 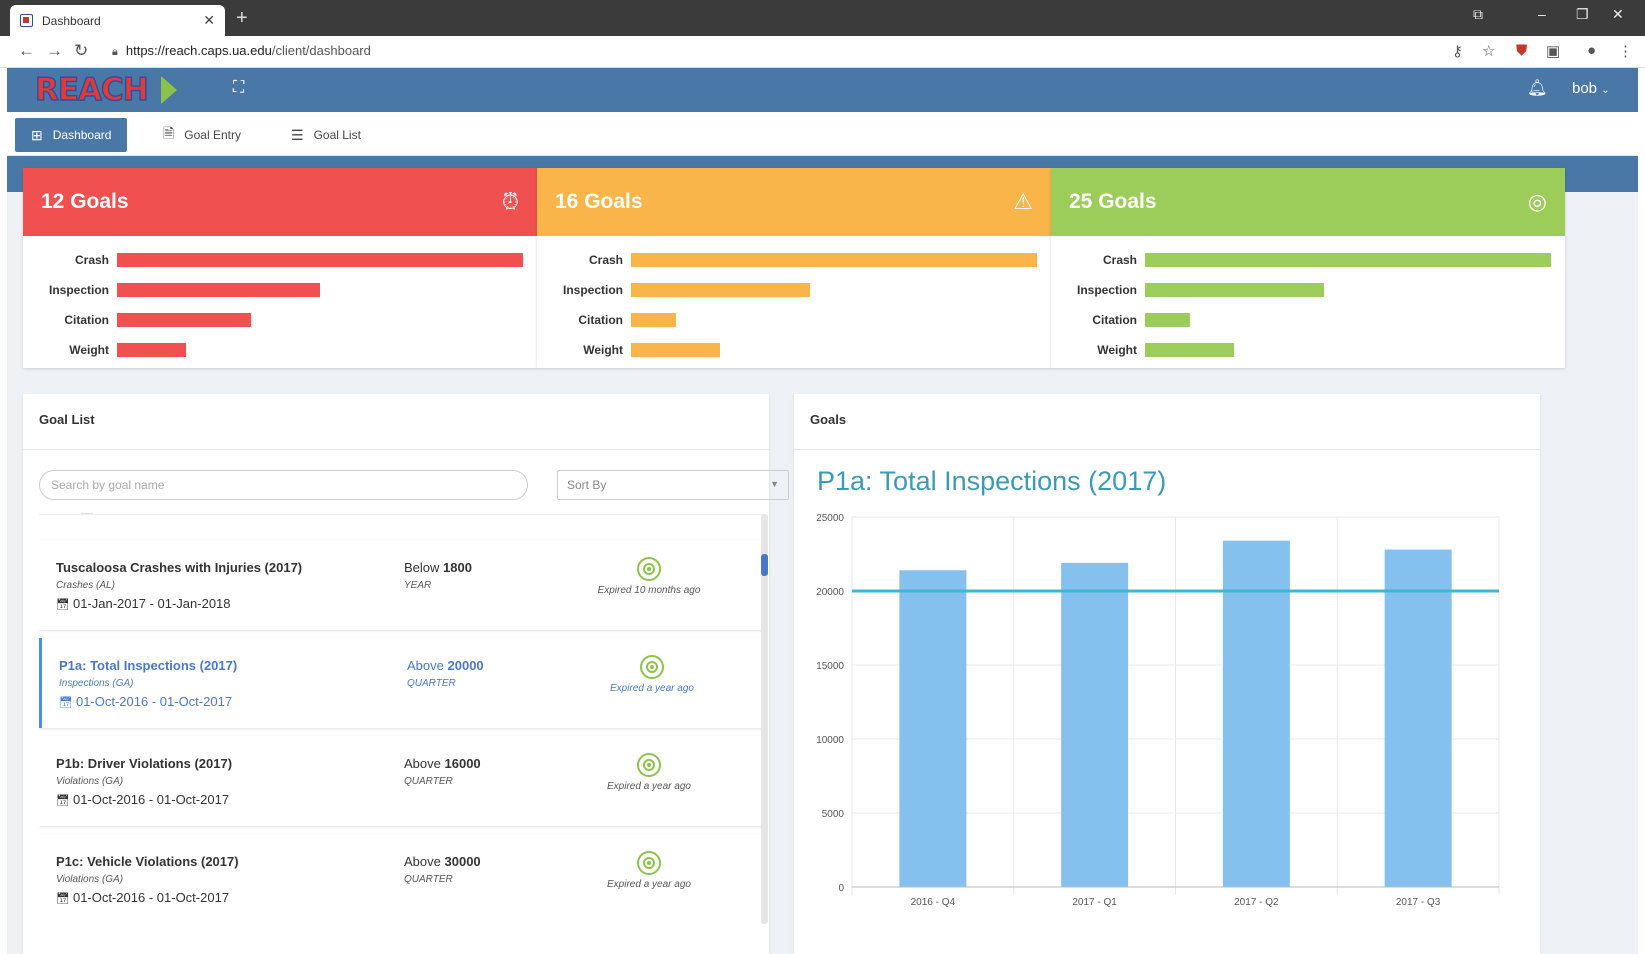 I want to click on account-icon: ●, so click(x=1591, y=50).